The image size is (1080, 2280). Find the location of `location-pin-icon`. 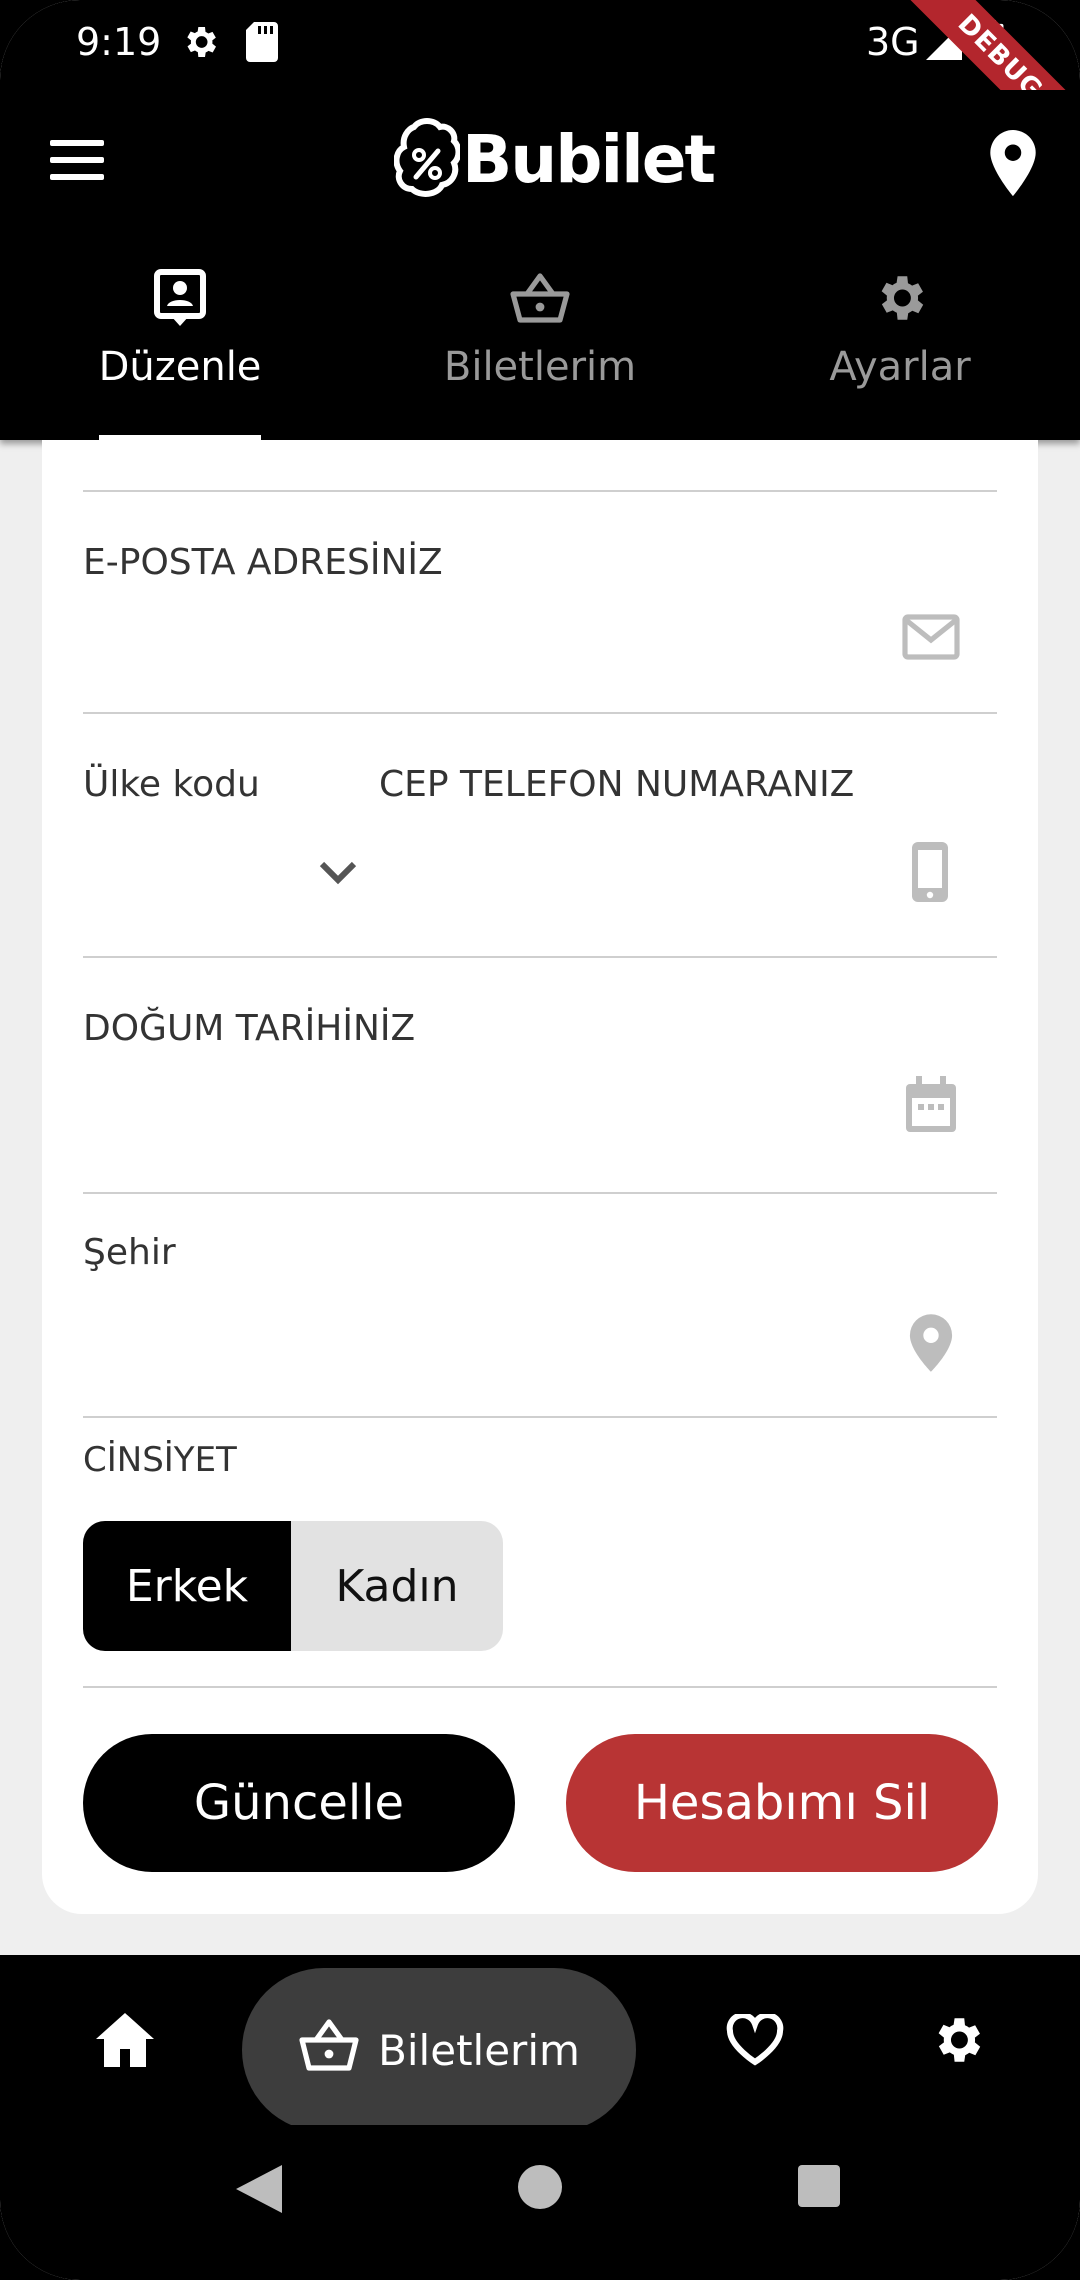

location-pin-icon is located at coordinates (1013, 165).